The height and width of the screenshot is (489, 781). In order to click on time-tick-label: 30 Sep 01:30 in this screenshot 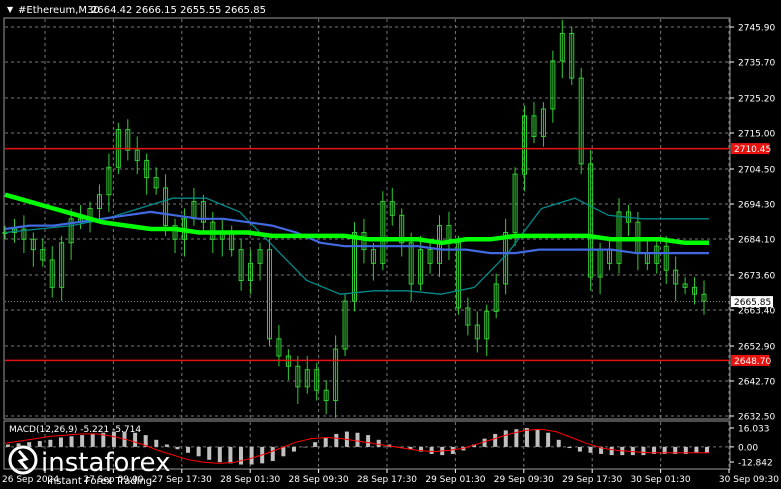, I will do `click(661, 480)`.